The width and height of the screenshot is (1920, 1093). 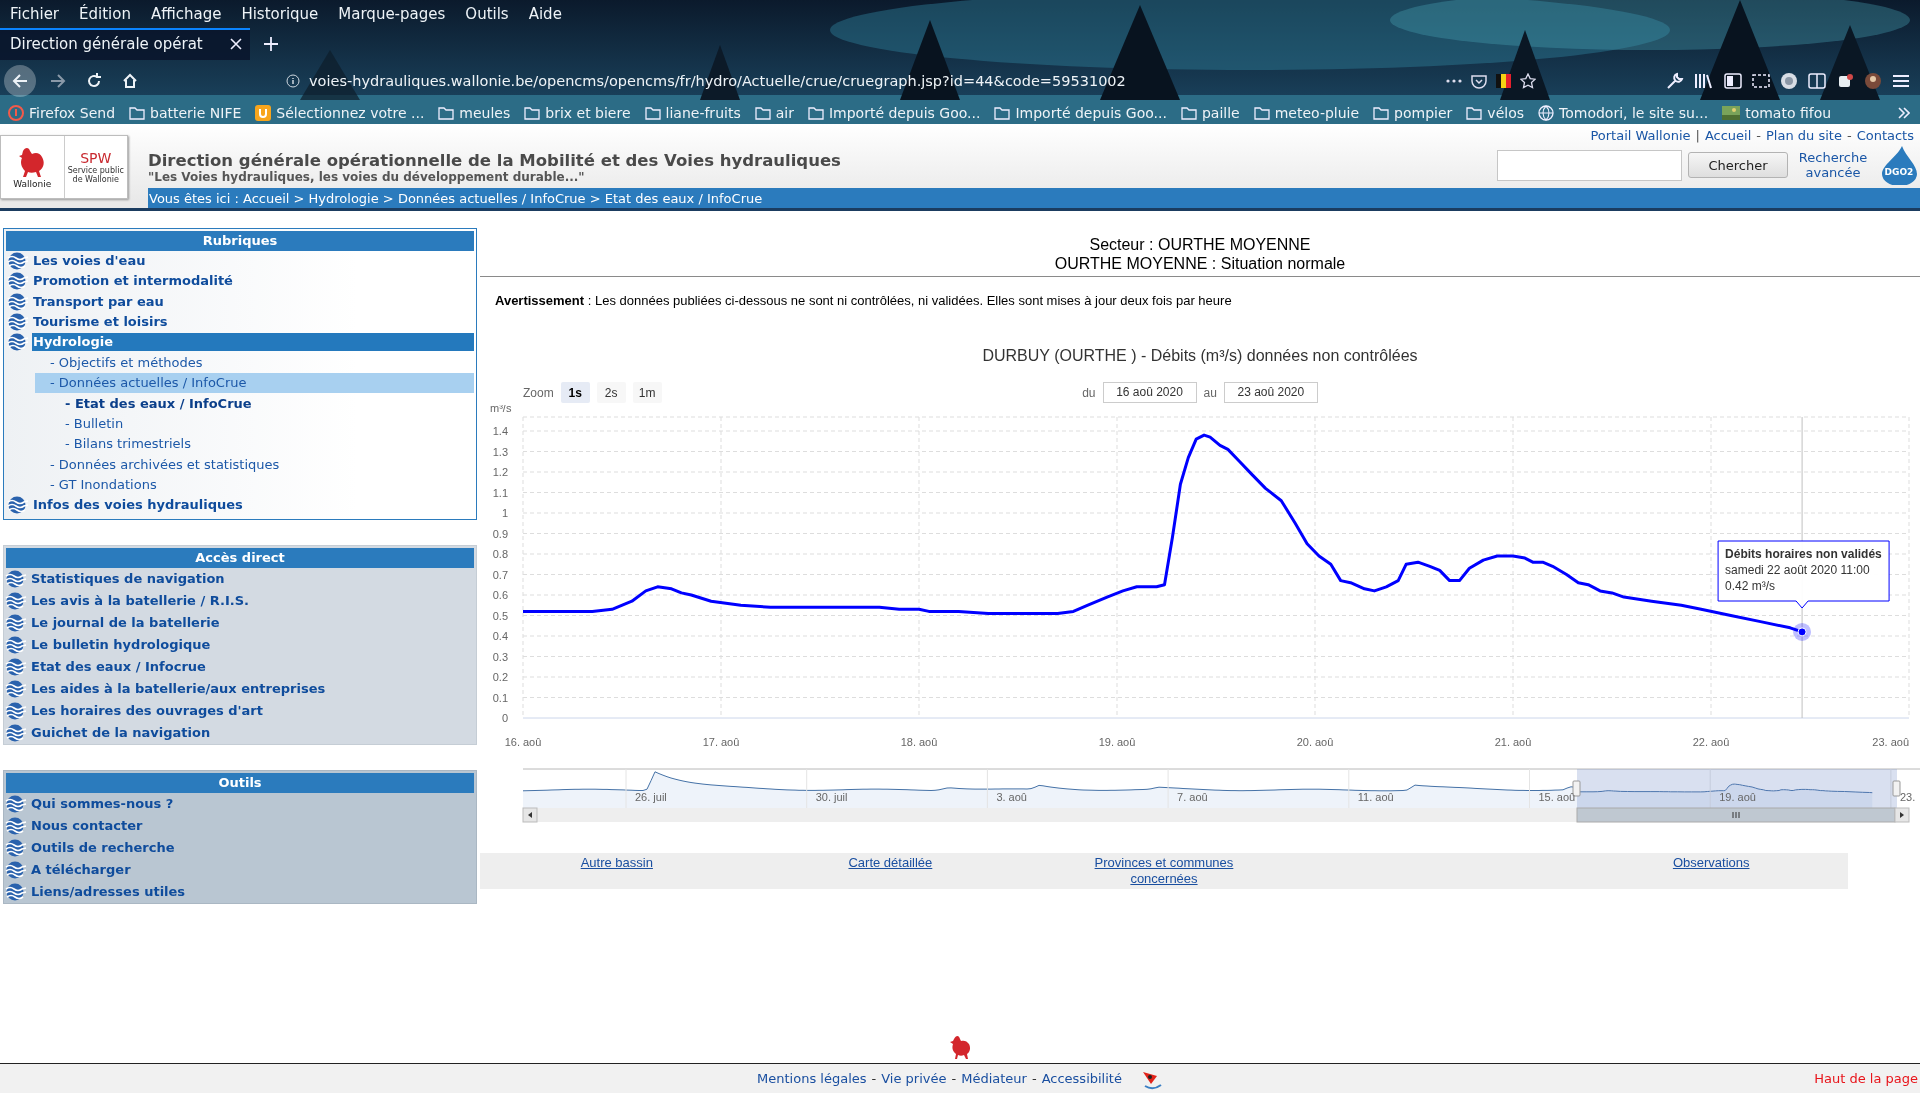 What do you see at coordinates (616, 863) in the screenshot?
I see `page-link: Autre bassin` at bounding box center [616, 863].